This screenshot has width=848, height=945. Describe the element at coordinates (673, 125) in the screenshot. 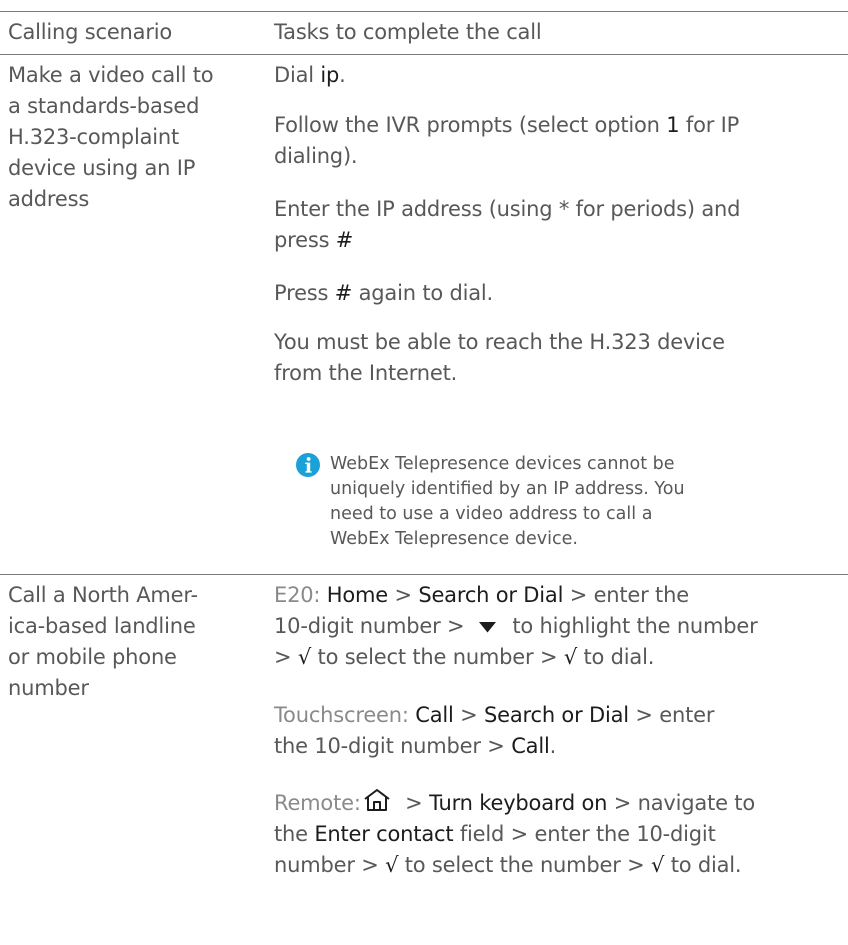

I see `key-option-1: 1` at that location.